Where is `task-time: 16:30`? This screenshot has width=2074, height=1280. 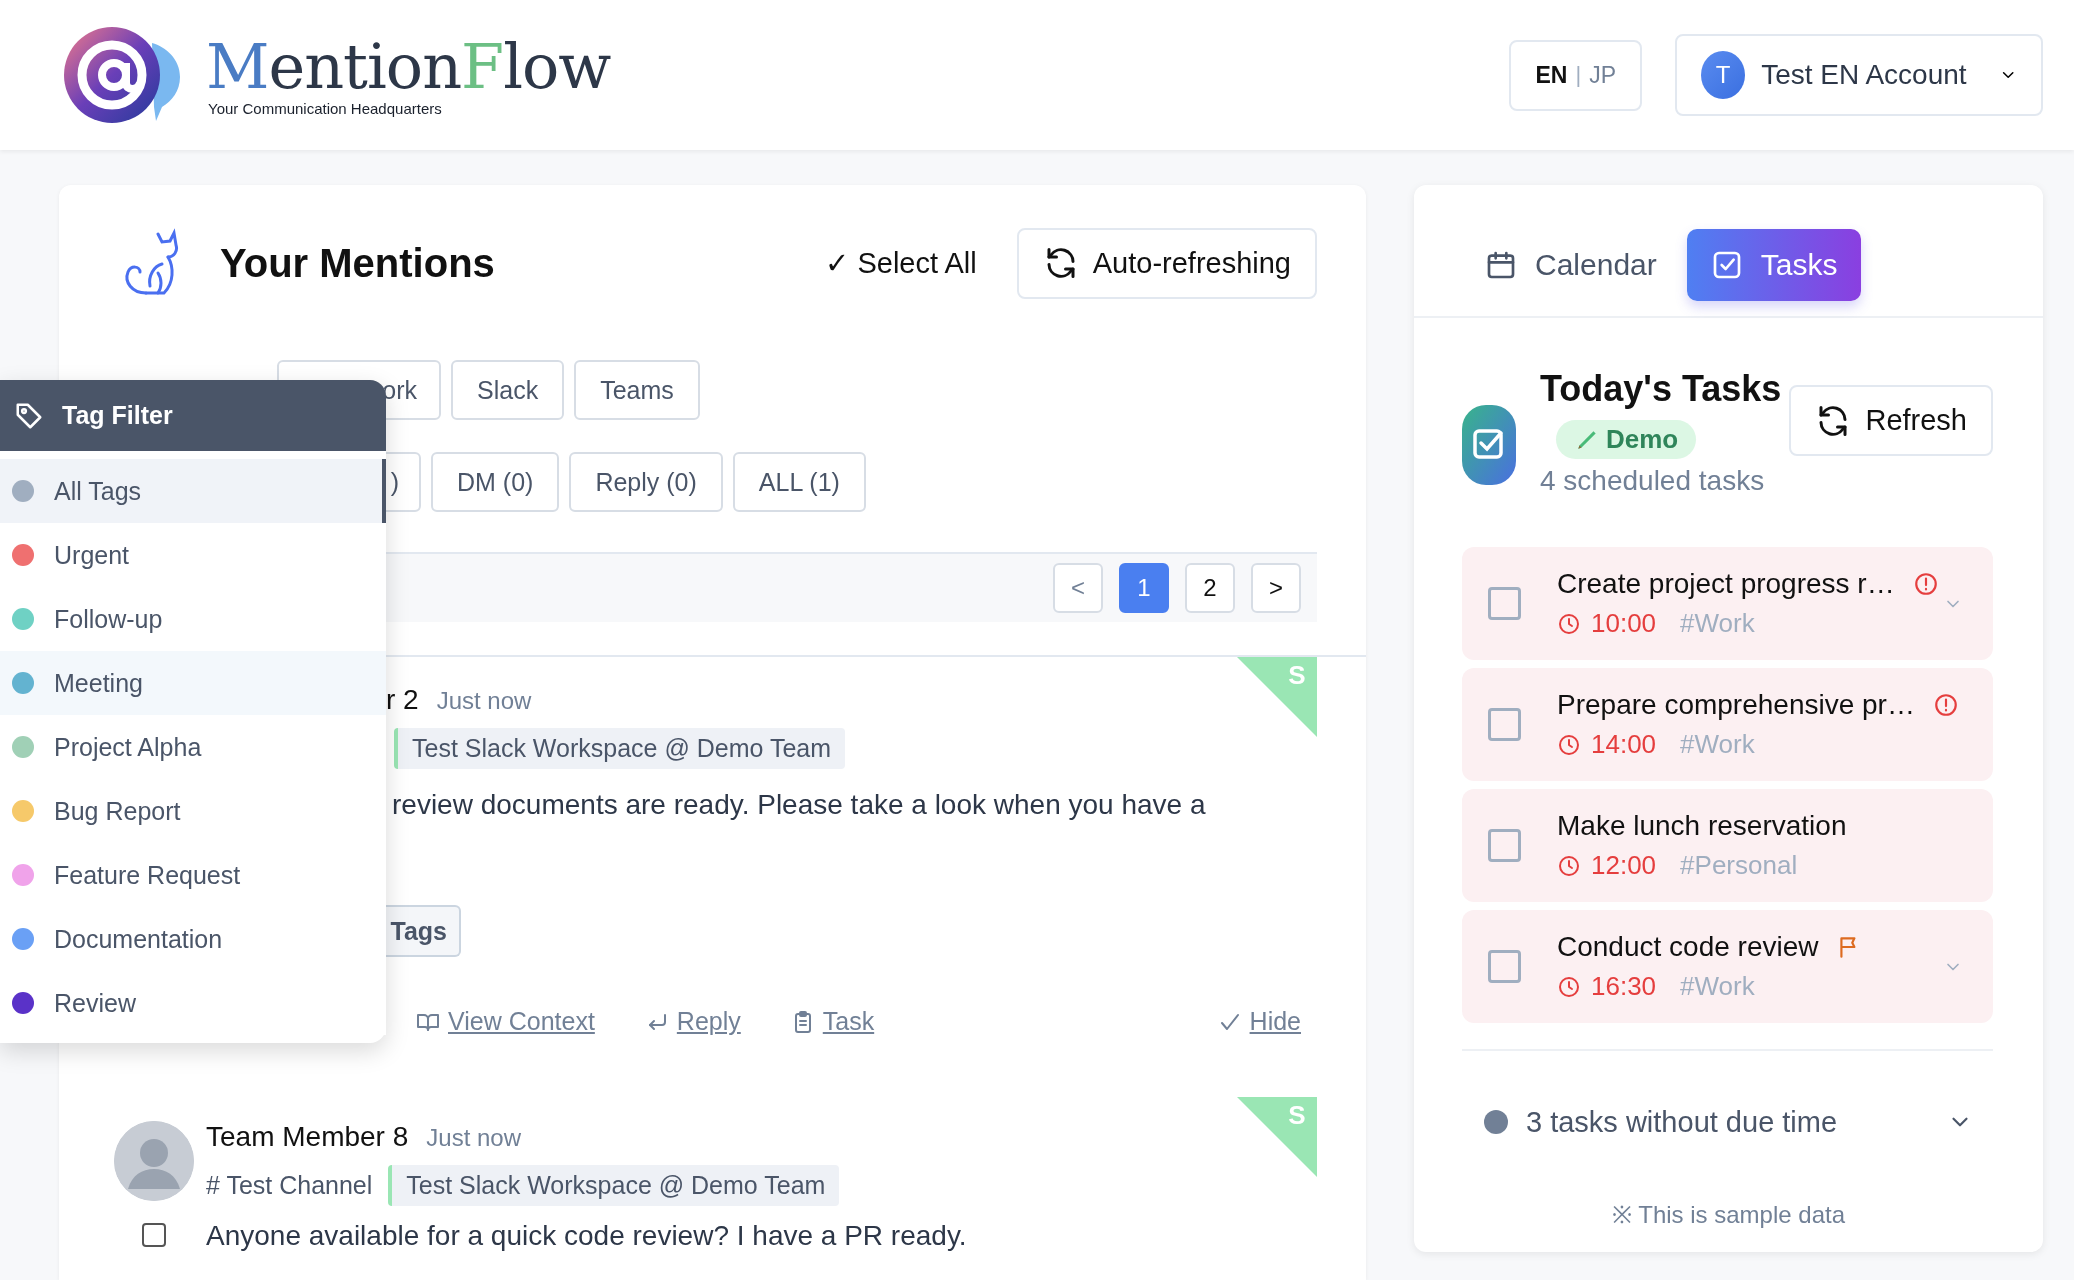
task-time: 16:30 is located at coordinates (1607, 986).